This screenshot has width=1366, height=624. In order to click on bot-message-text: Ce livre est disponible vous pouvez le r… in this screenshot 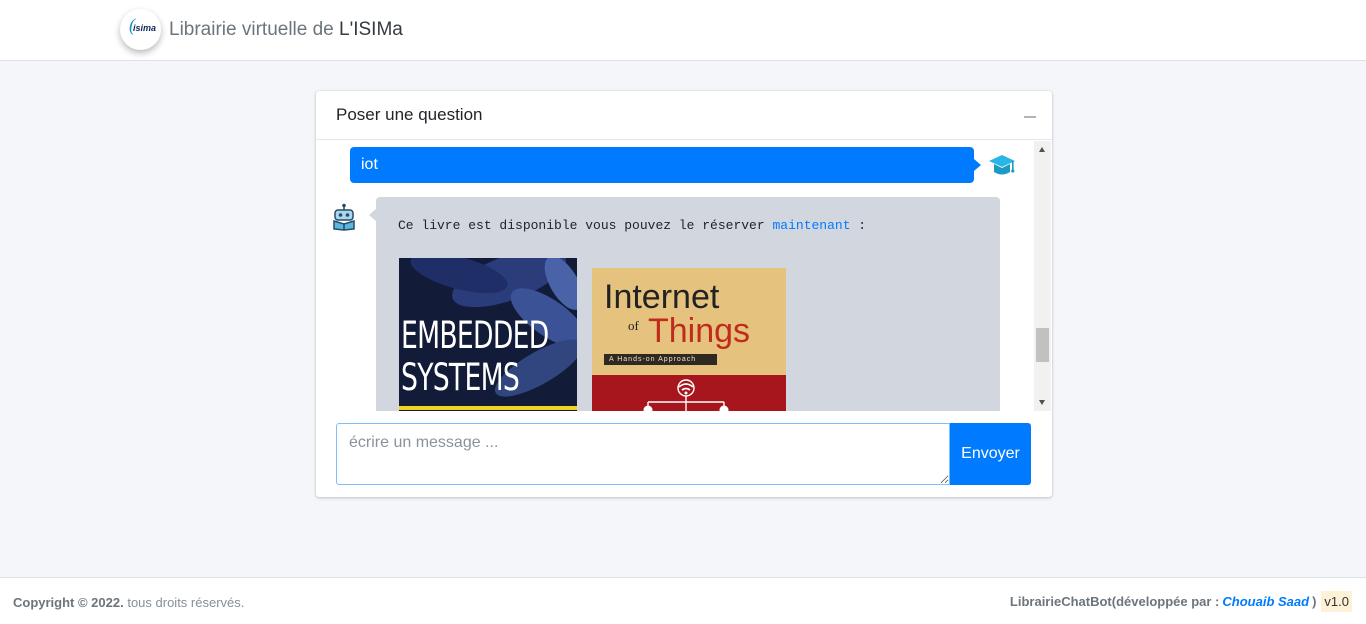, I will do `click(632, 225)`.